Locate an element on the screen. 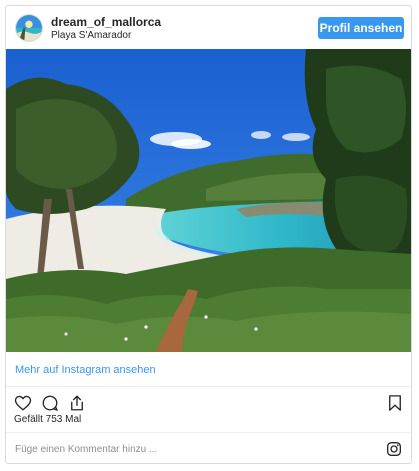 This screenshot has height=471, width=419. heart-icon is located at coordinates (23, 403).